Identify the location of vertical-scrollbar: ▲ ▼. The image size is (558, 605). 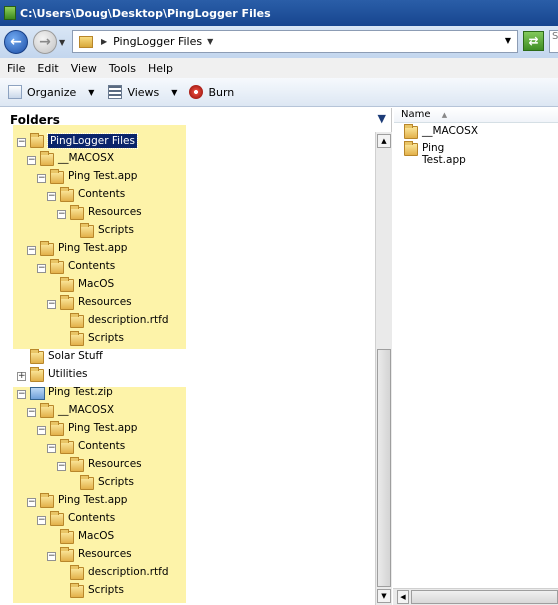
(383, 368).